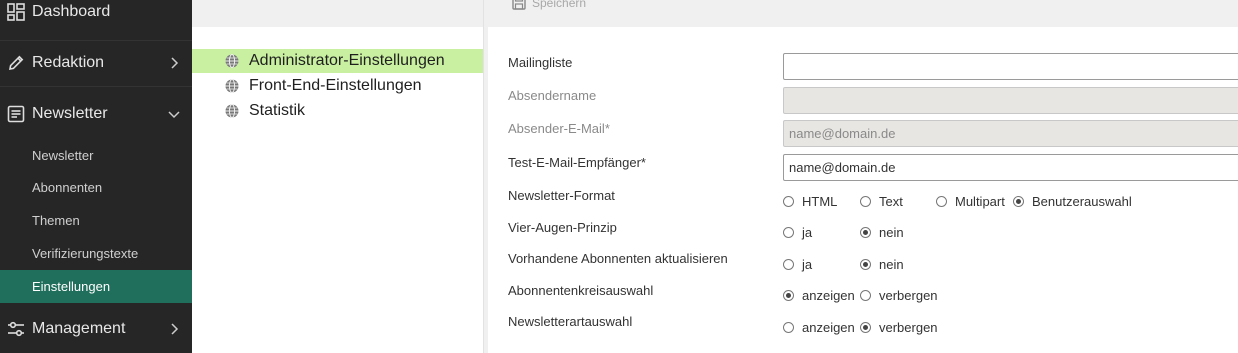  What do you see at coordinates (1010, 66) in the screenshot?
I see `mailingliste-input` at bounding box center [1010, 66].